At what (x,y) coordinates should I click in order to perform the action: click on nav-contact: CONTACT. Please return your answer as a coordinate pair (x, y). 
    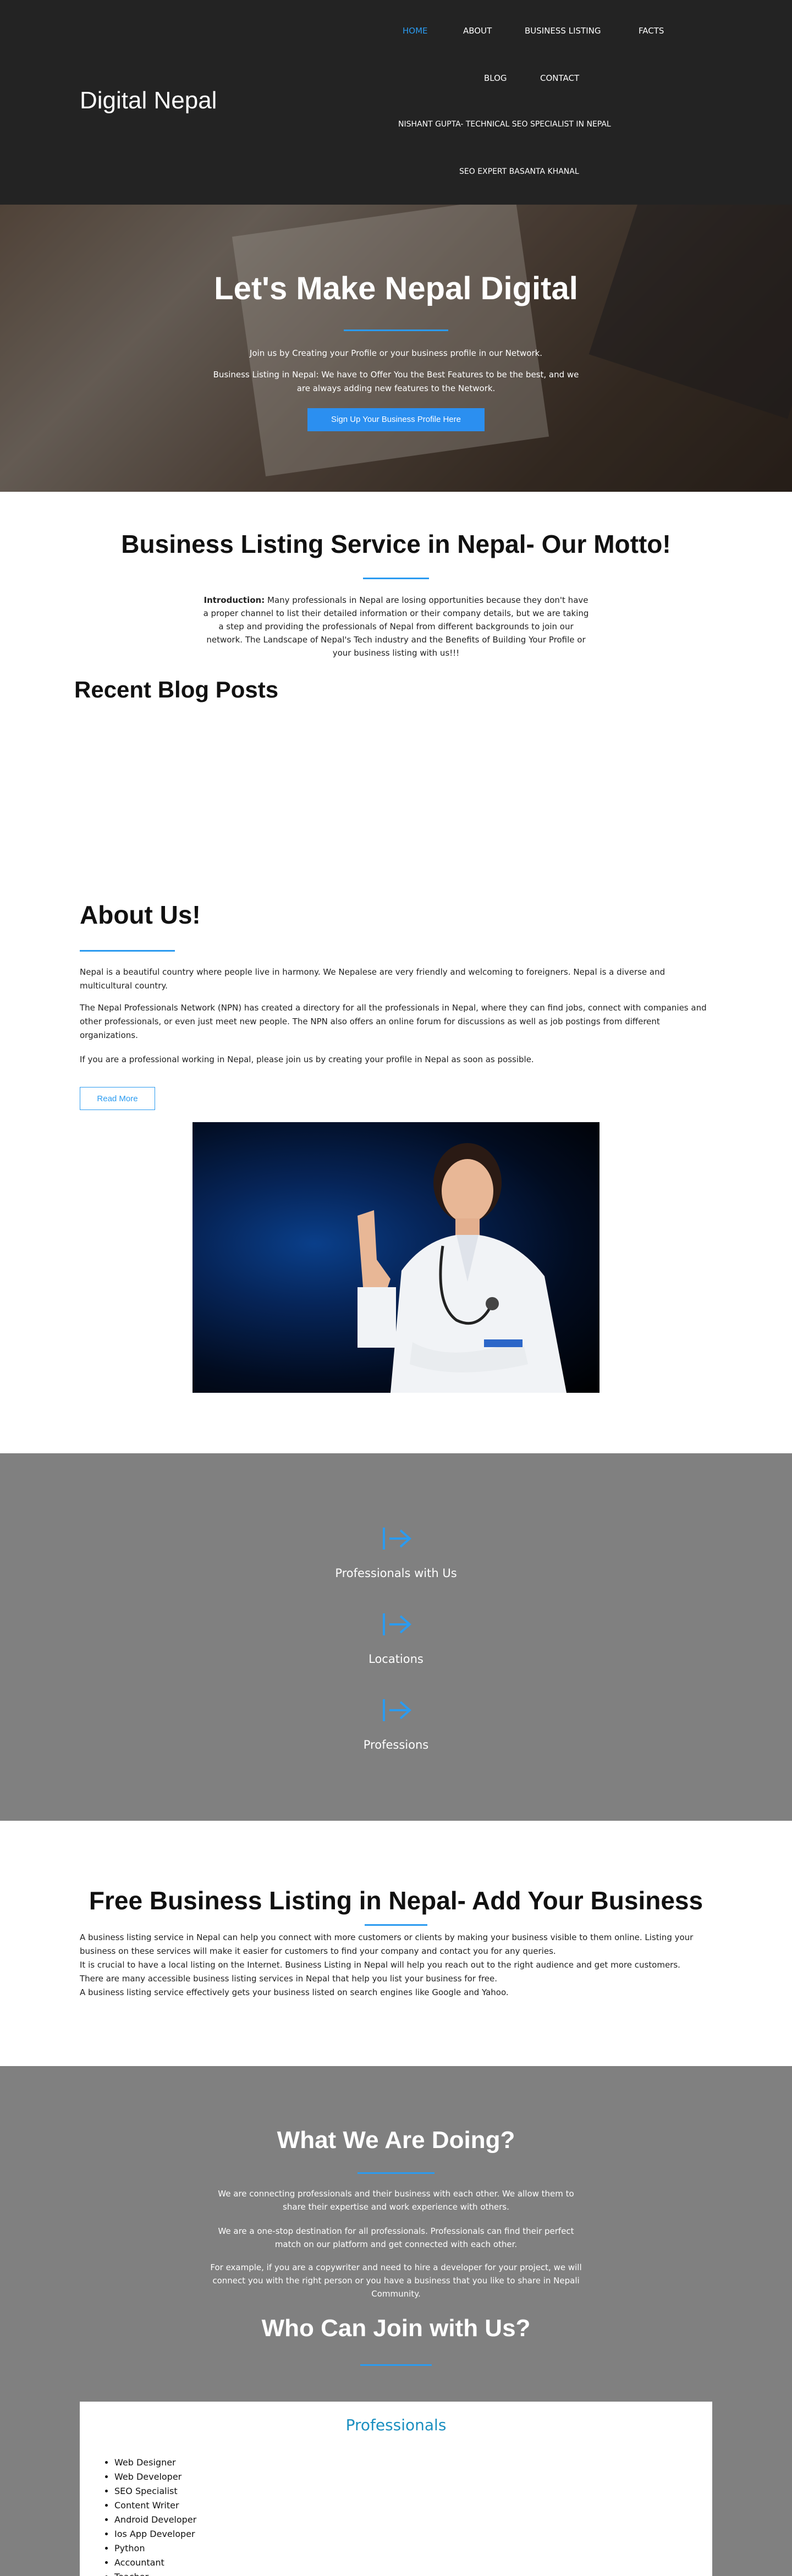
    Looking at the image, I should click on (559, 78).